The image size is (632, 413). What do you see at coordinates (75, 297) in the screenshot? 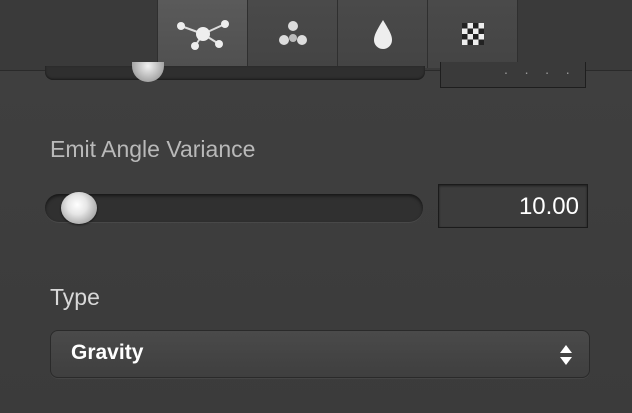
I see `type-label: Type` at bounding box center [75, 297].